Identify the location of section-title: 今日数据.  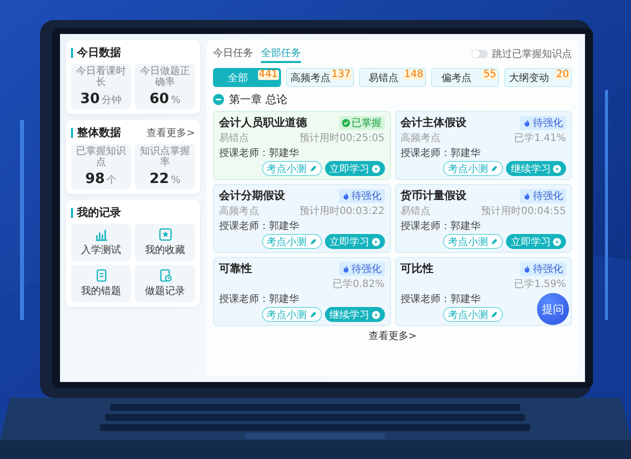
(99, 52).